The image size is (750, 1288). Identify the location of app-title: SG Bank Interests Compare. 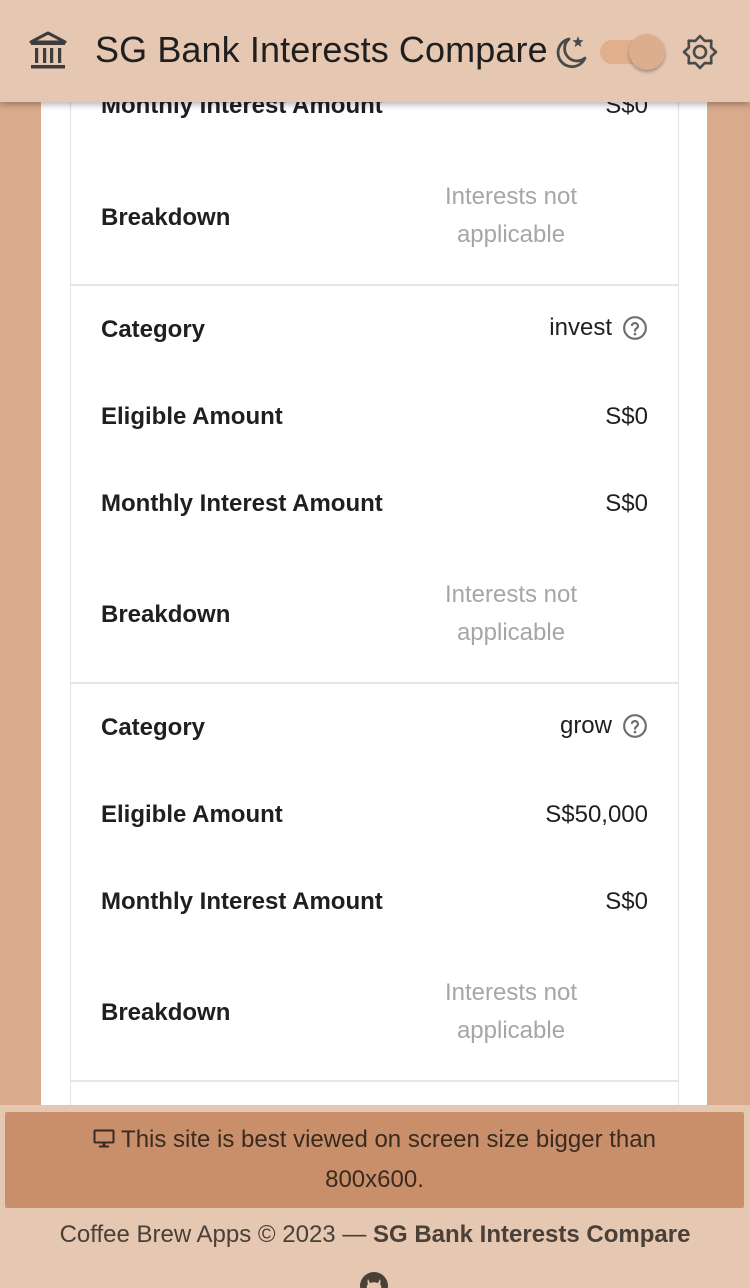
(321, 49).